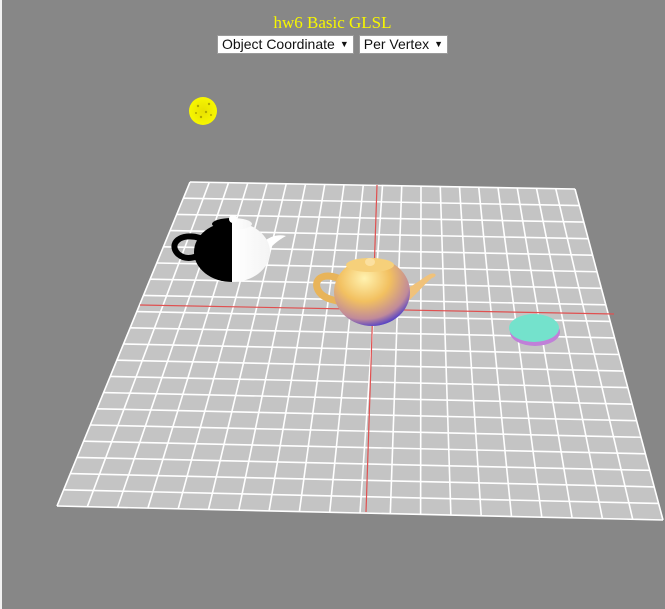 Image resolution: width=665 pixels, height=609 pixels. I want to click on light-source, so click(203, 111).